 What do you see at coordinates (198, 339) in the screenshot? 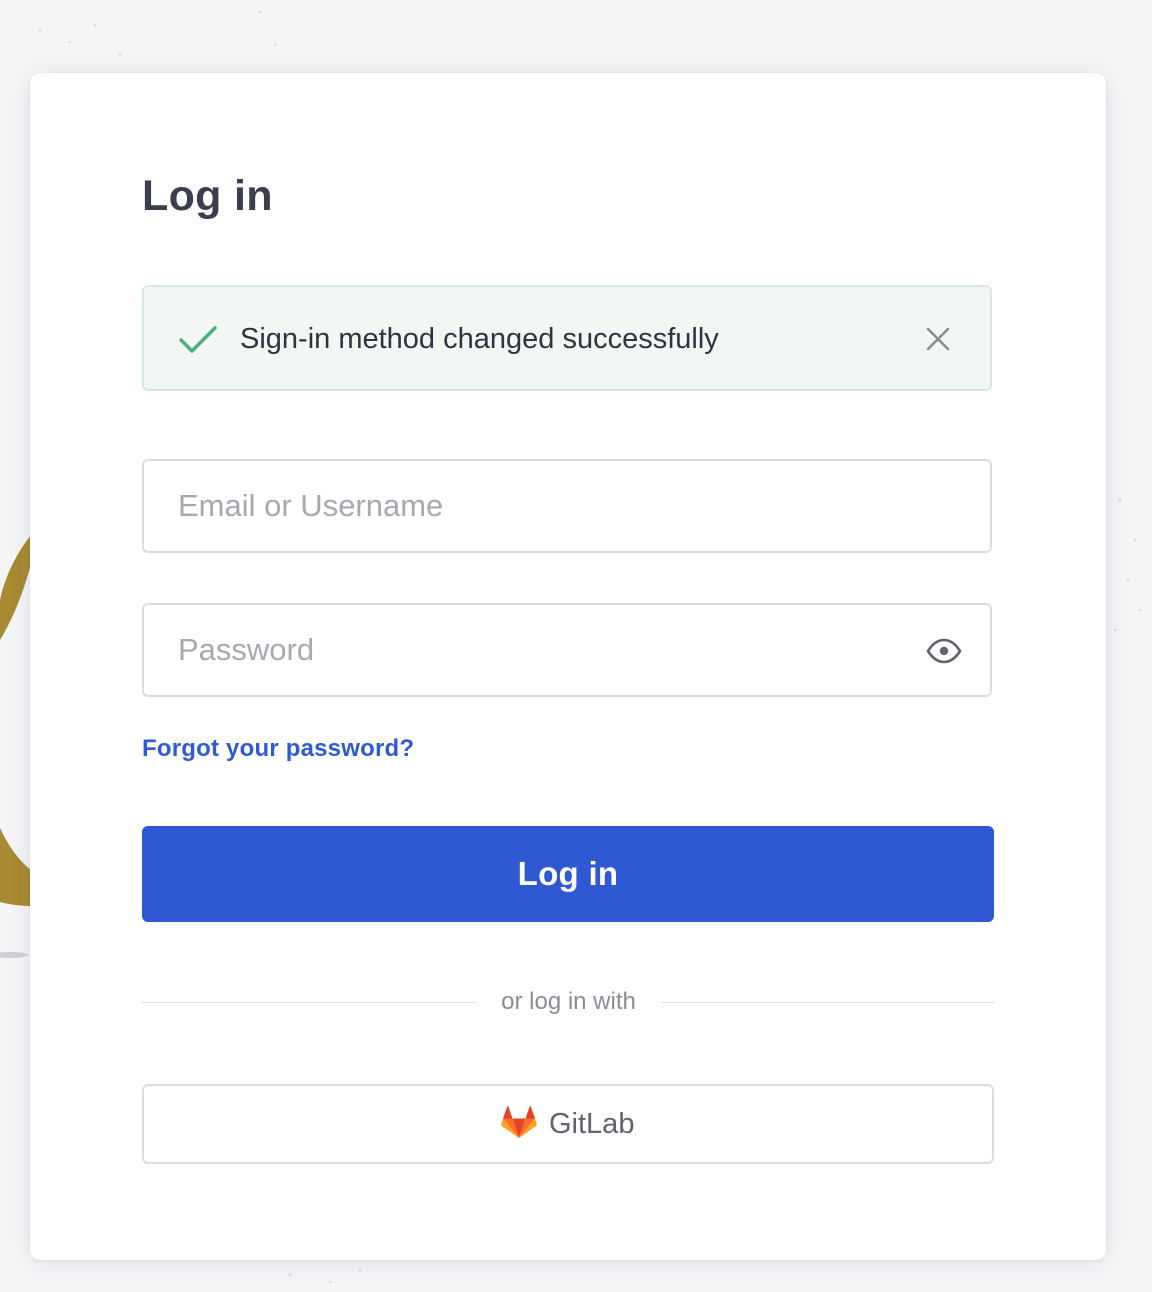
I see `check-icon` at bounding box center [198, 339].